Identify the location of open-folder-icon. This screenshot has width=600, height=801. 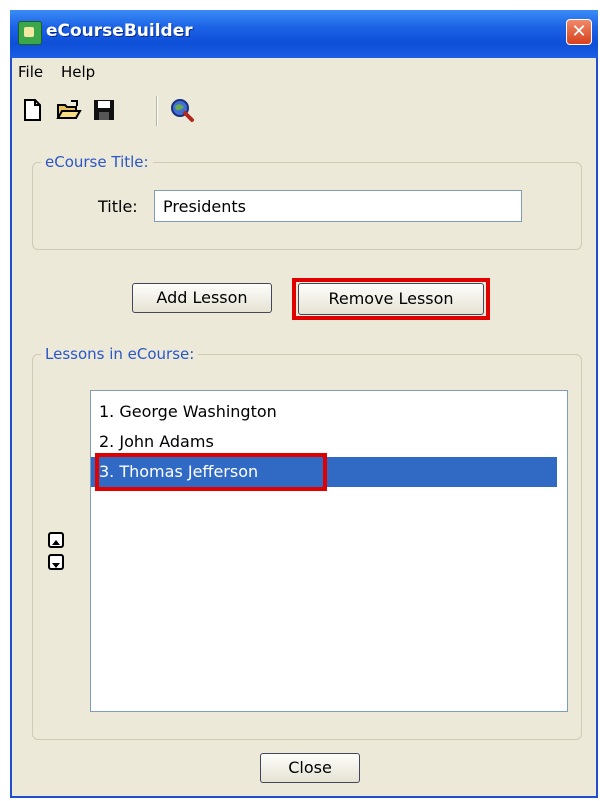
(69, 110).